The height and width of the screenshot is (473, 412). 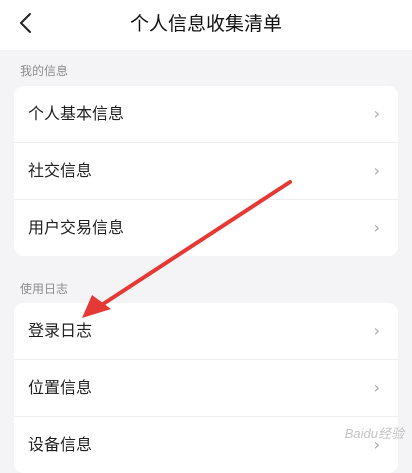 I want to click on watermark-logo: Baidu经验, so click(x=374, y=433).